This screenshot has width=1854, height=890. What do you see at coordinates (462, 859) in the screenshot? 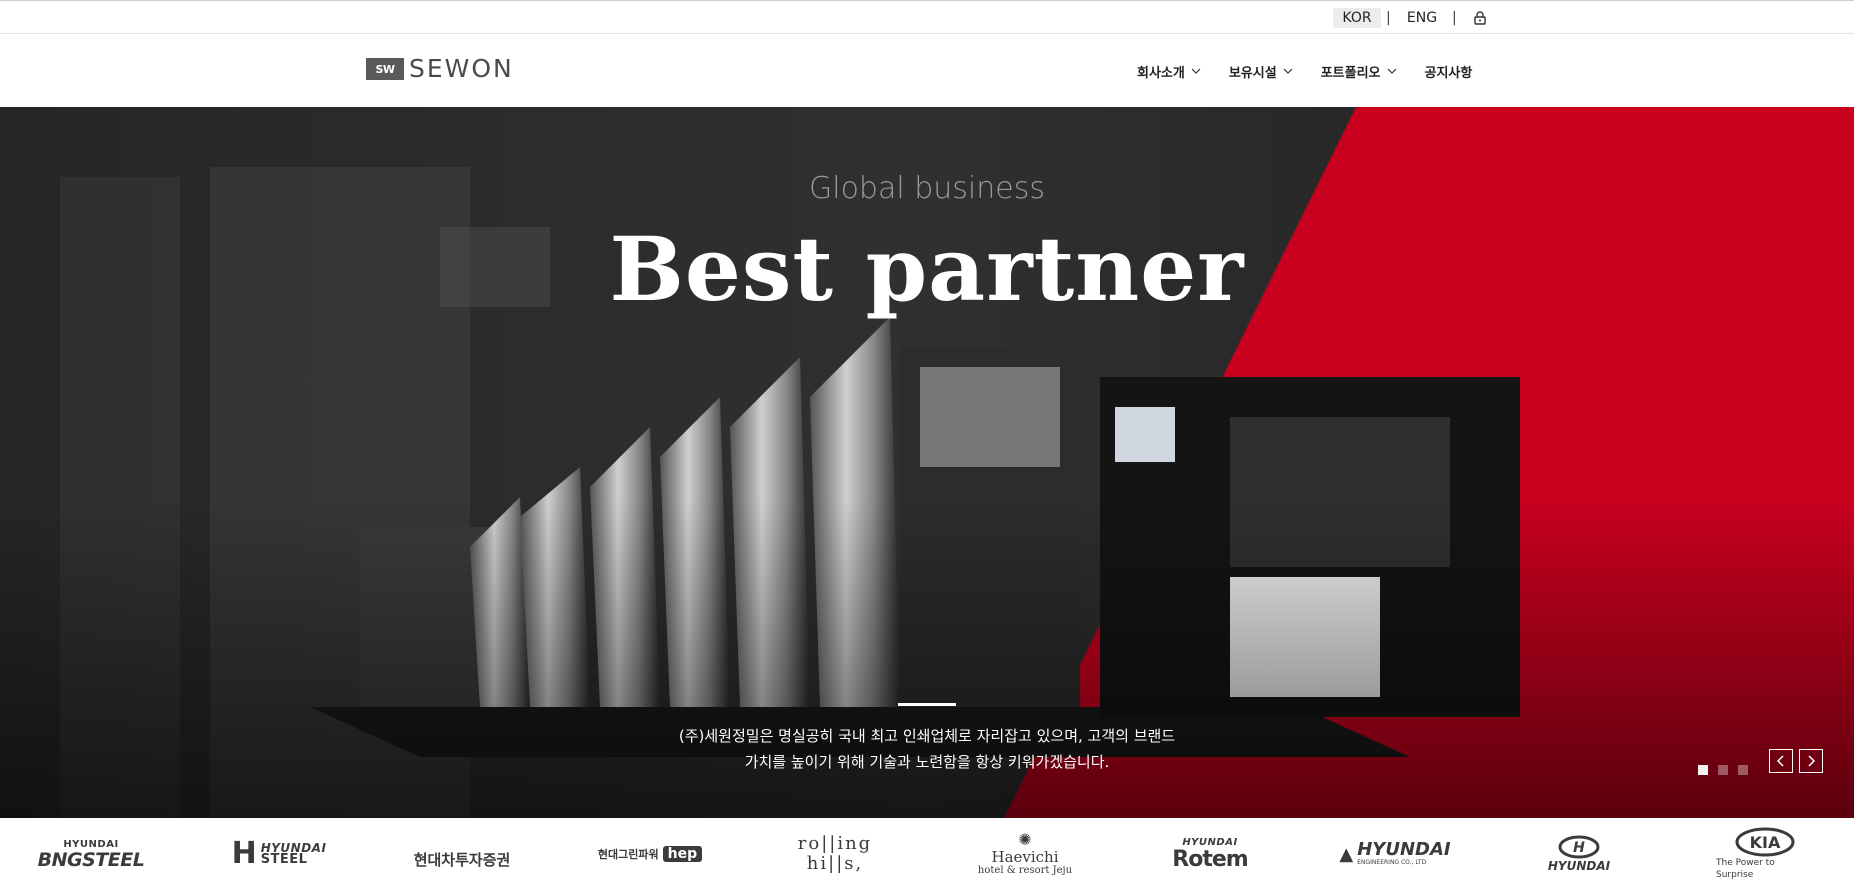
I see `partner-main: 현대차투자증권` at bounding box center [462, 859].